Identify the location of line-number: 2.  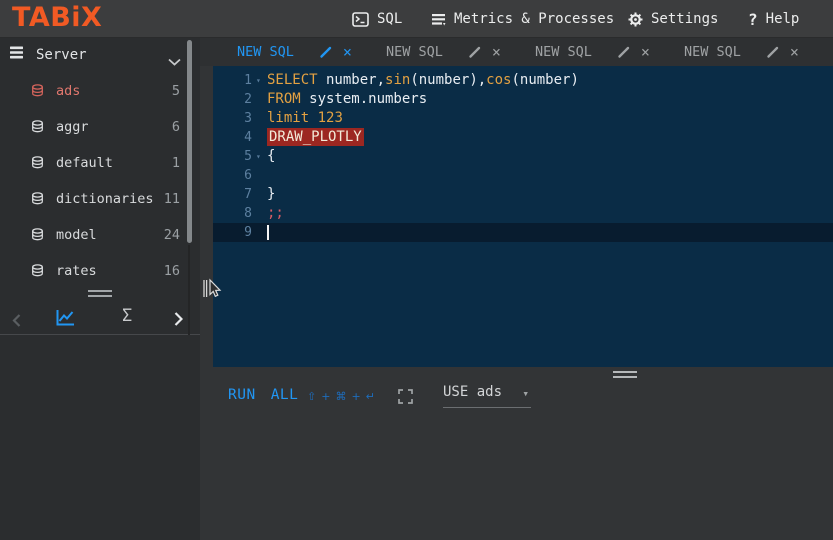
(248, 99).